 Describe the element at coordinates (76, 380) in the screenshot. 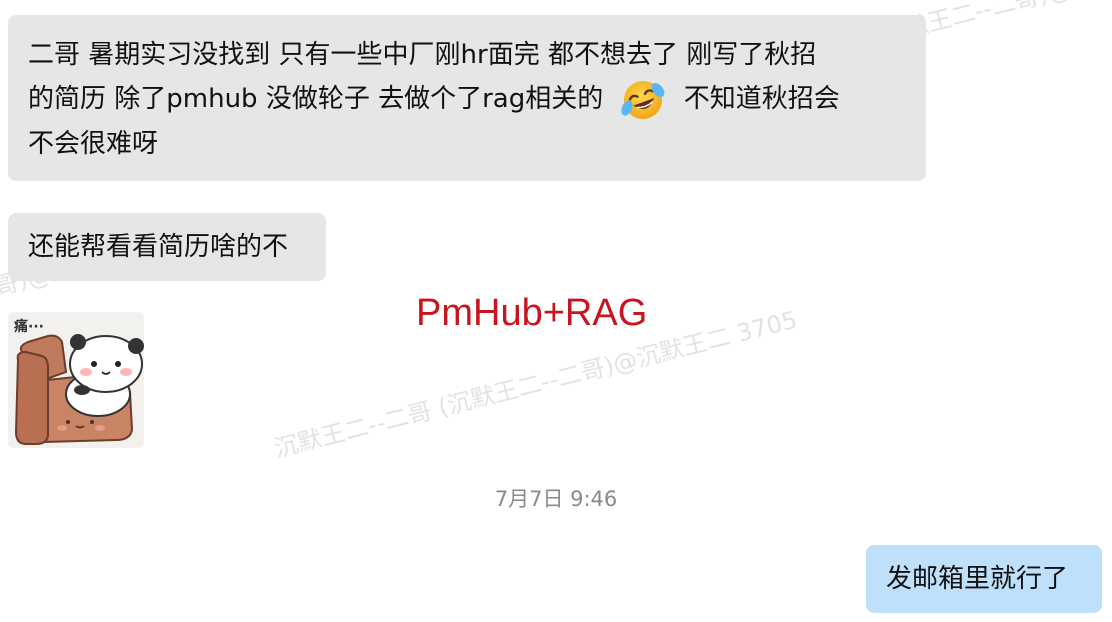

I see `panda-on-sofa-sticker-icon: 痛···` at that location.